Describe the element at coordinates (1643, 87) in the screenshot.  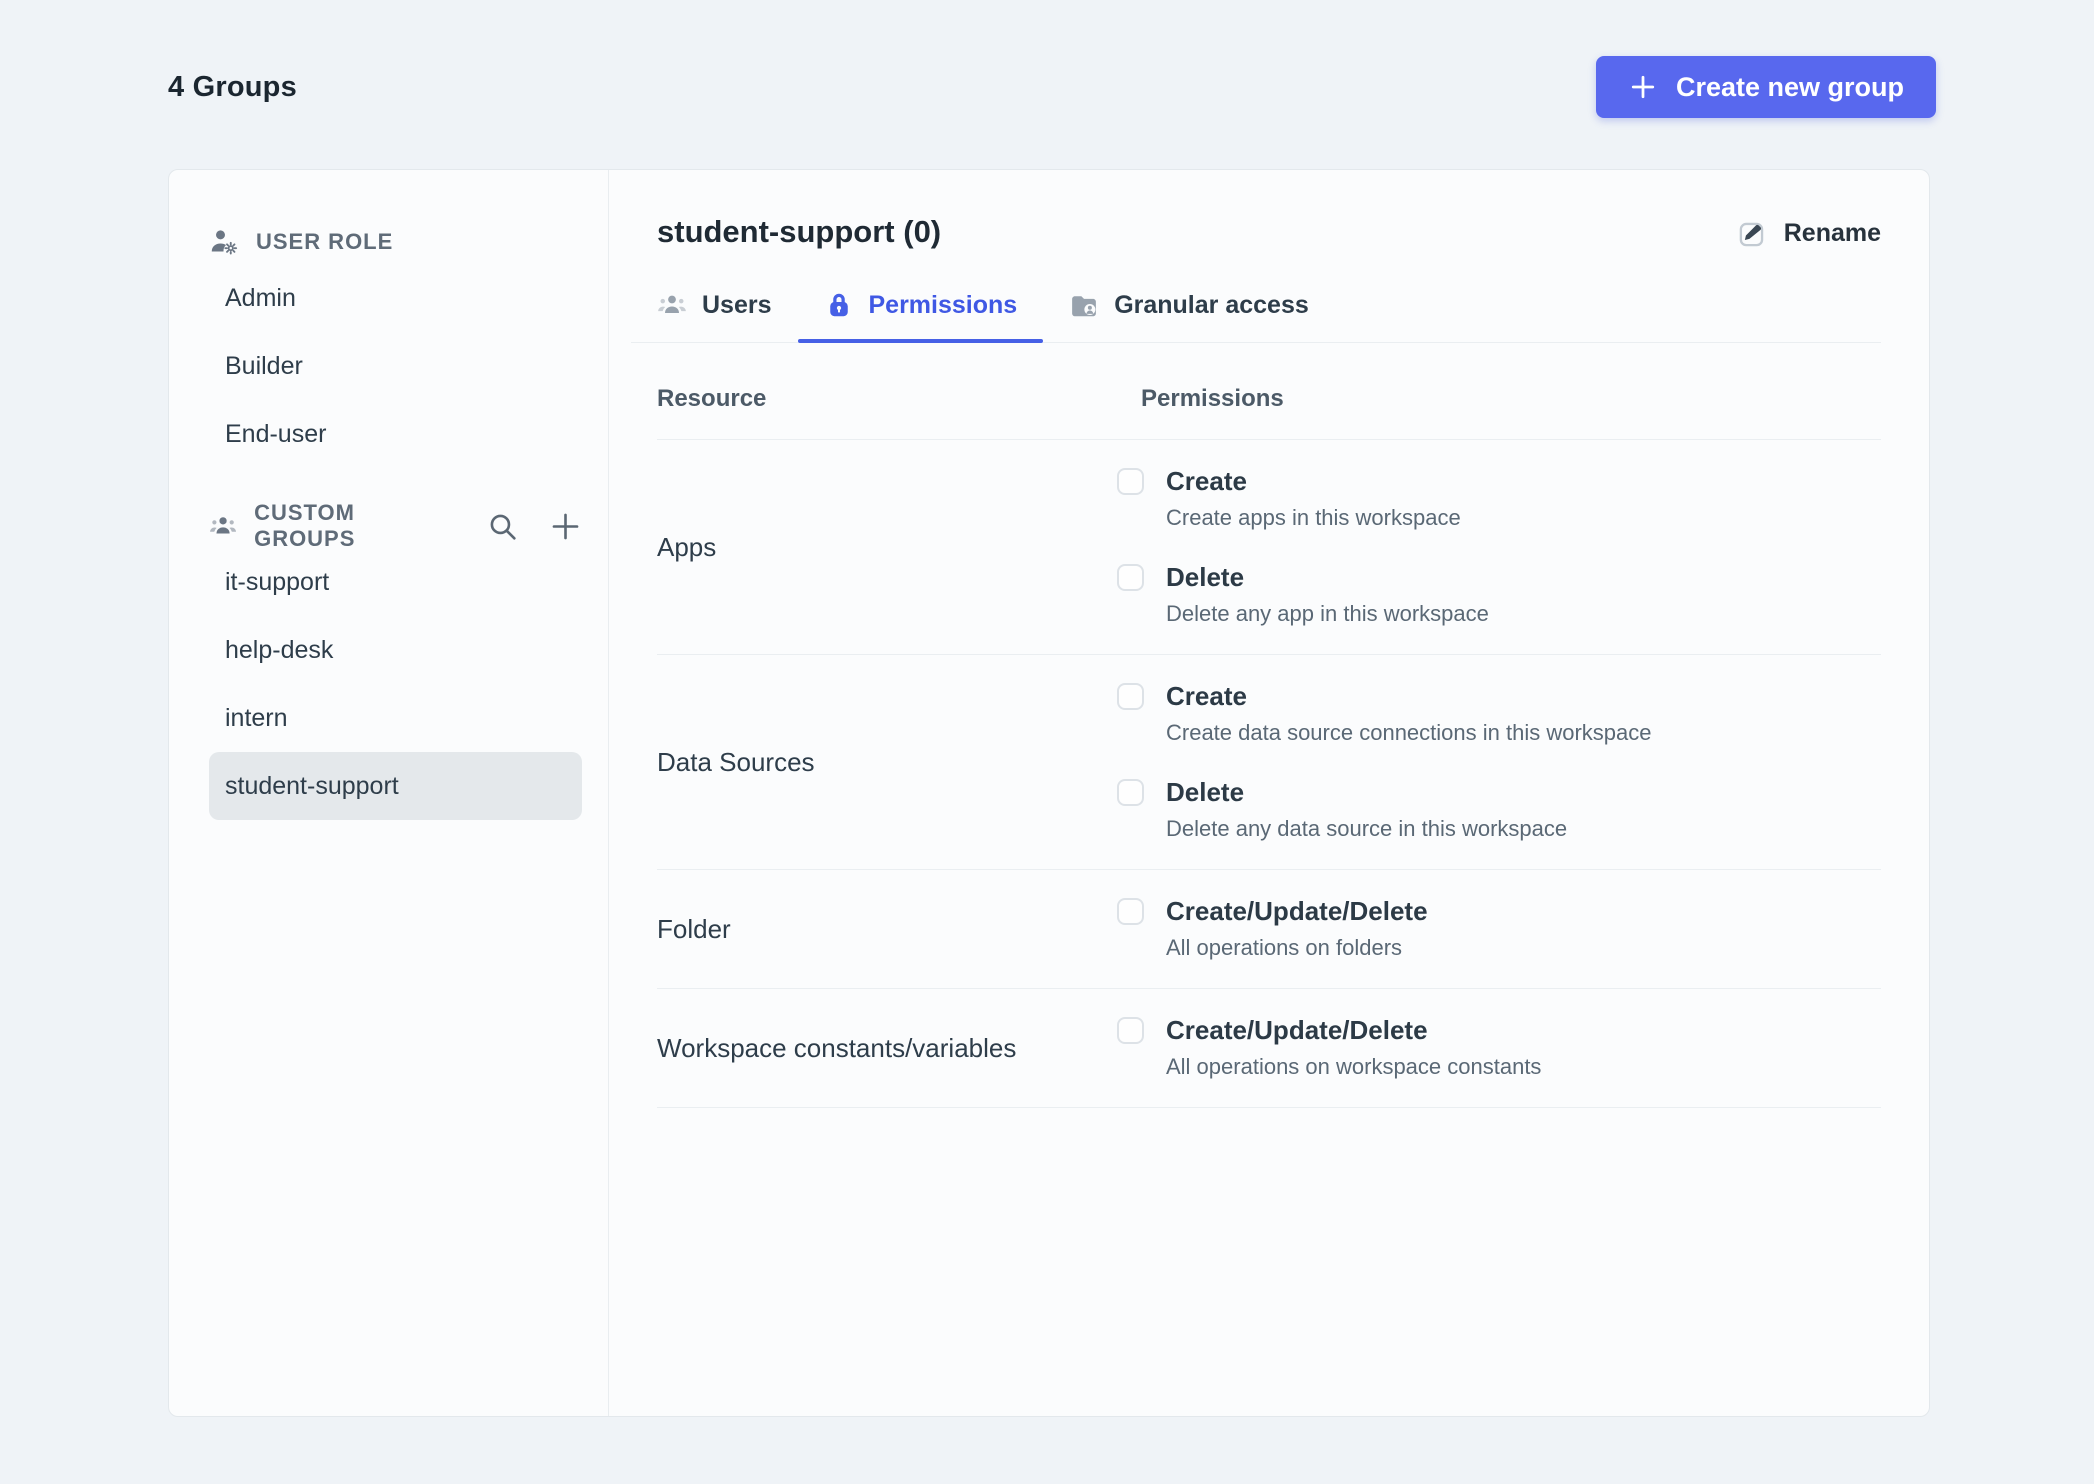
I see `plus-icon` at that location.